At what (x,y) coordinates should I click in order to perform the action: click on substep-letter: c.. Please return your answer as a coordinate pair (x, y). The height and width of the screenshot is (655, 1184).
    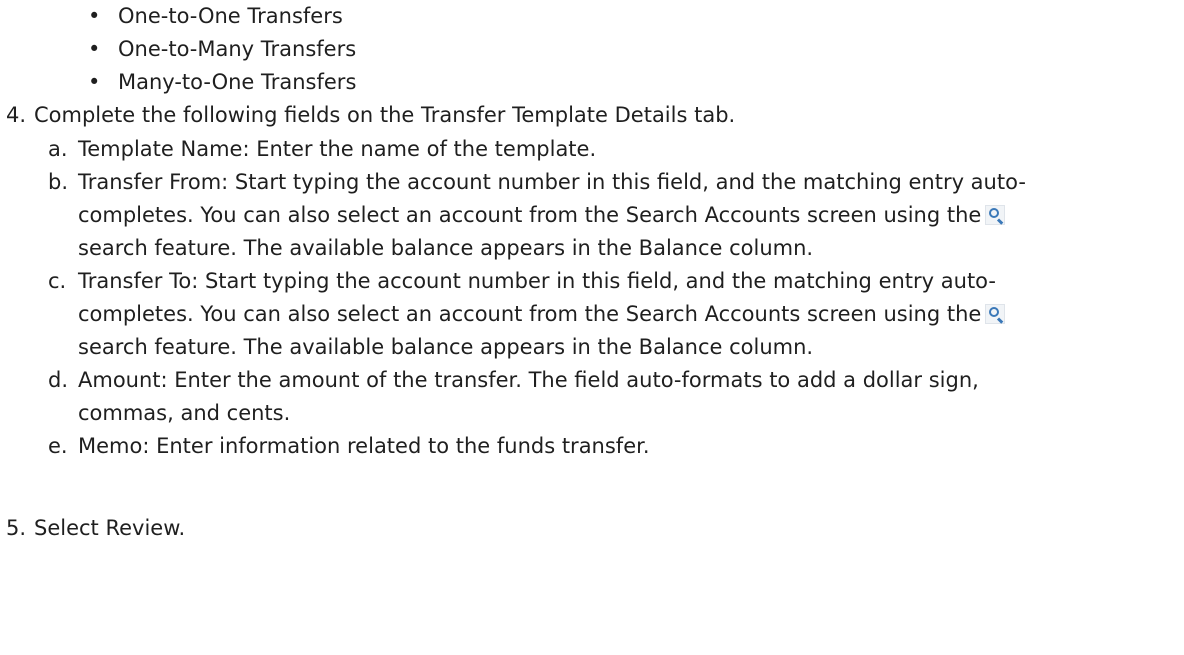
    Looking at the image, I should click on (57, 281).